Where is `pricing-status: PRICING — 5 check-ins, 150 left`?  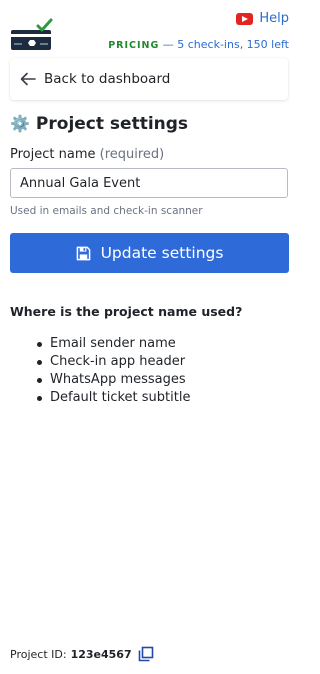 pricing-status: PRICING — 5 check-ins, 150 left is located at coordinates (198, 44).